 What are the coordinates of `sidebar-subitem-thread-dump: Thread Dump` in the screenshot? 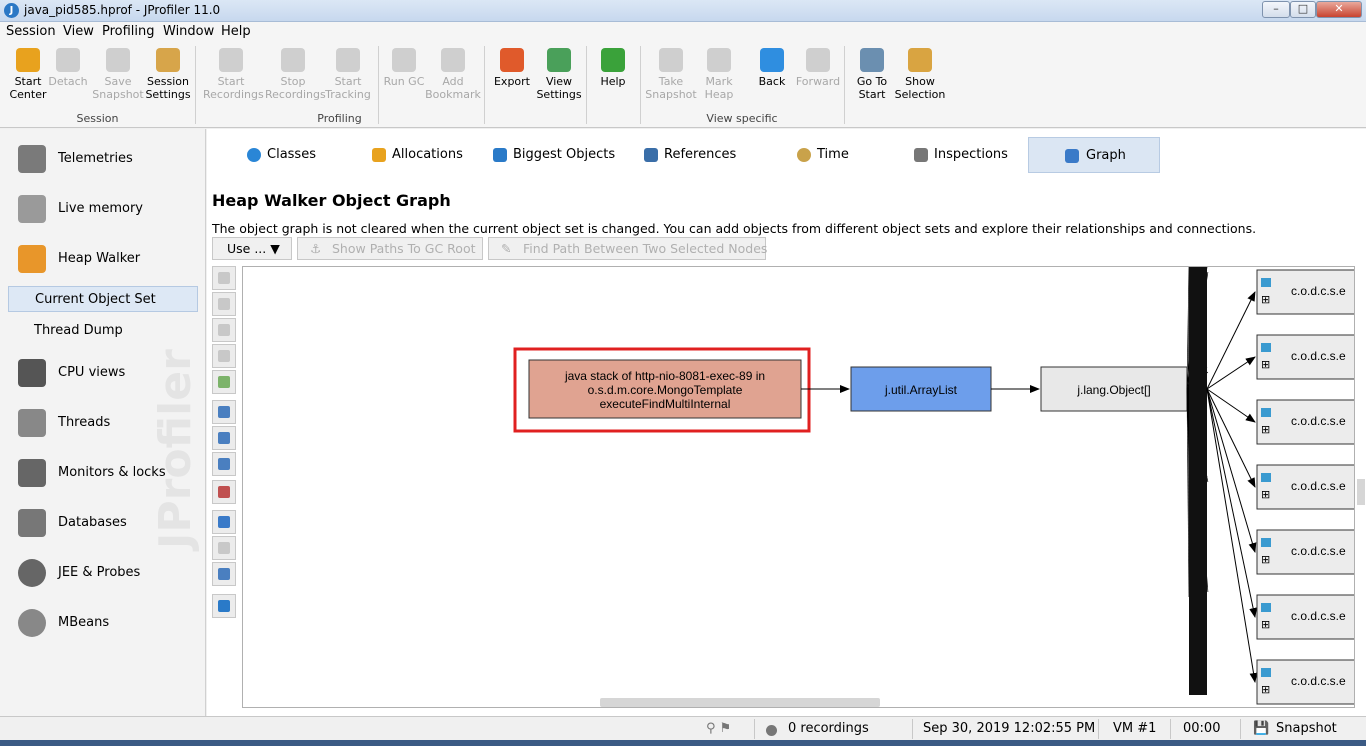 It's located at (103, 331).